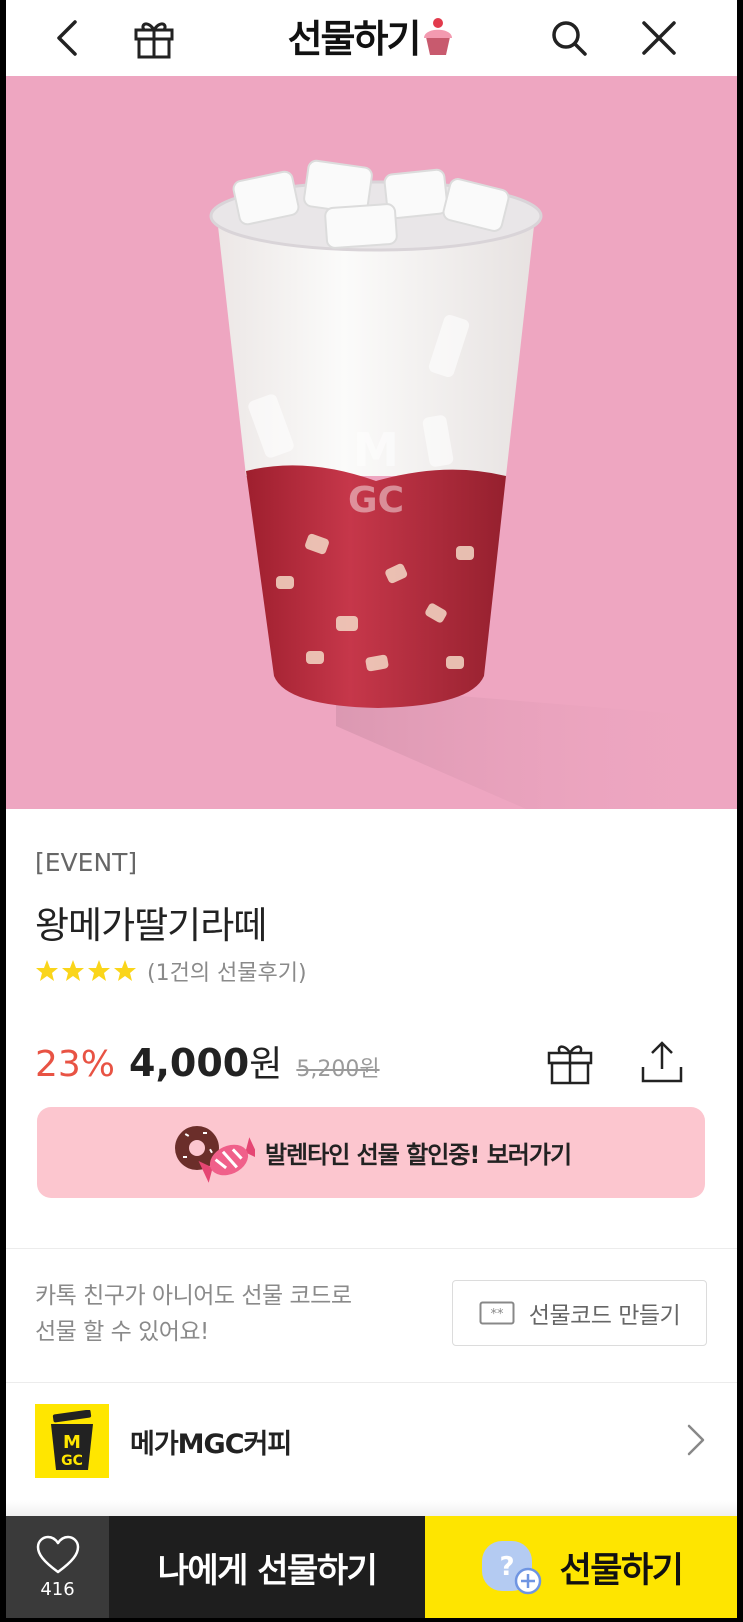 The width and height of the screenshot is (743, 1622). I want to click on original-price: 5,200원, so click(338, 1069).